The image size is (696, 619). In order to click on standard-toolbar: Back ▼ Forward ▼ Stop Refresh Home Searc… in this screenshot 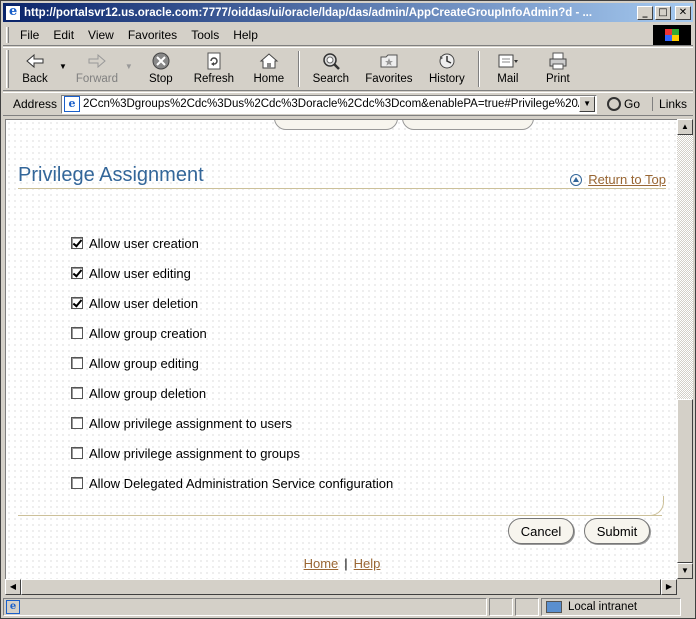, I will do `click(348, 69)`.